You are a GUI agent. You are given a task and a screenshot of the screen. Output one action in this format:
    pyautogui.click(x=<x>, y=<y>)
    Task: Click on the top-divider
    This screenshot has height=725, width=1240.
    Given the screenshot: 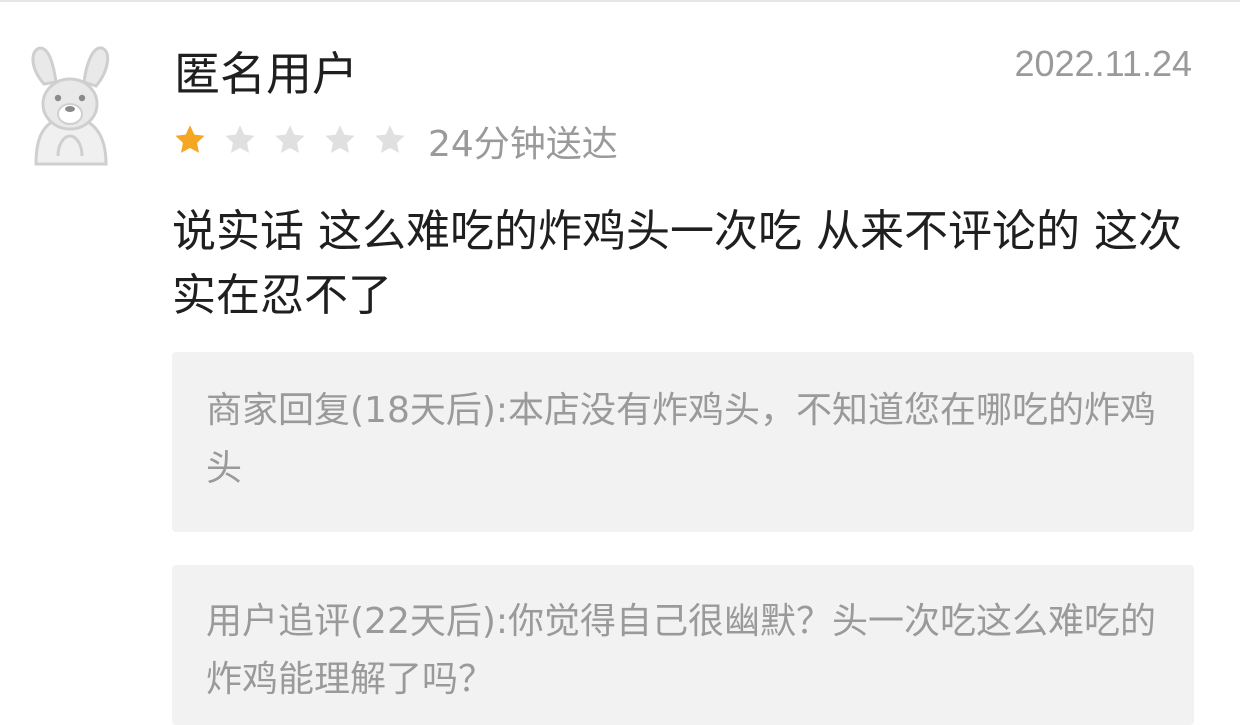 What is the action you would take?
    pyautogui.click(x=620, y=1)
    